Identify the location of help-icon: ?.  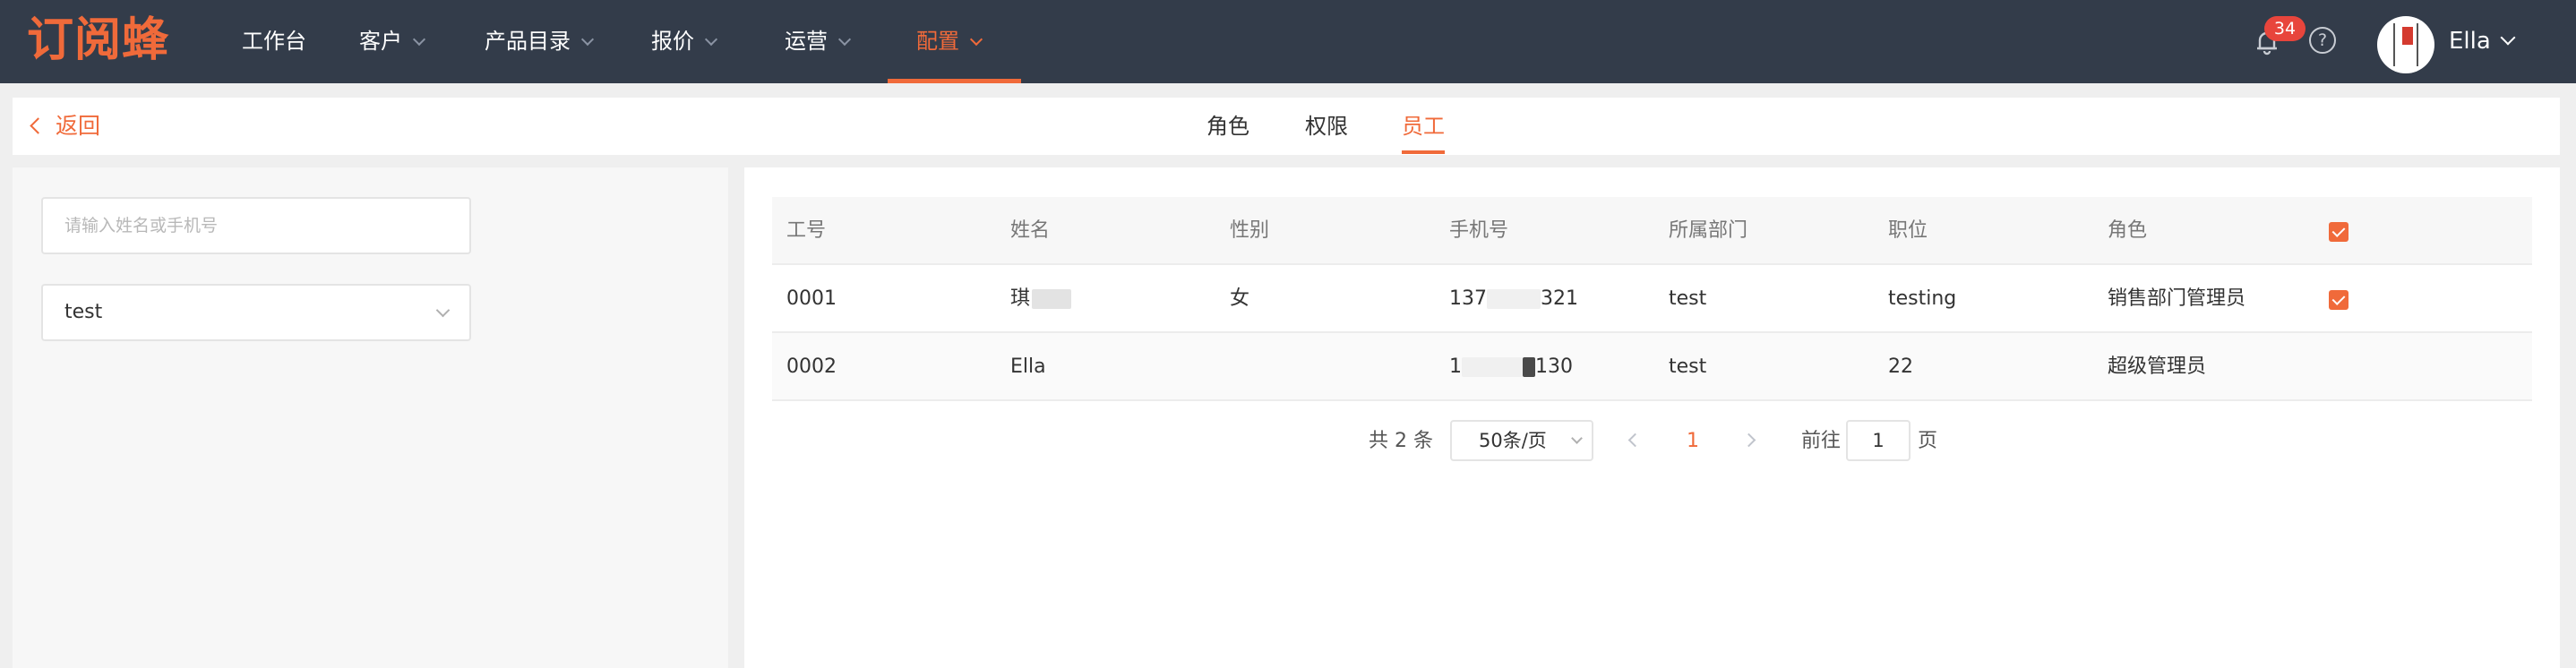
(2322, 41).